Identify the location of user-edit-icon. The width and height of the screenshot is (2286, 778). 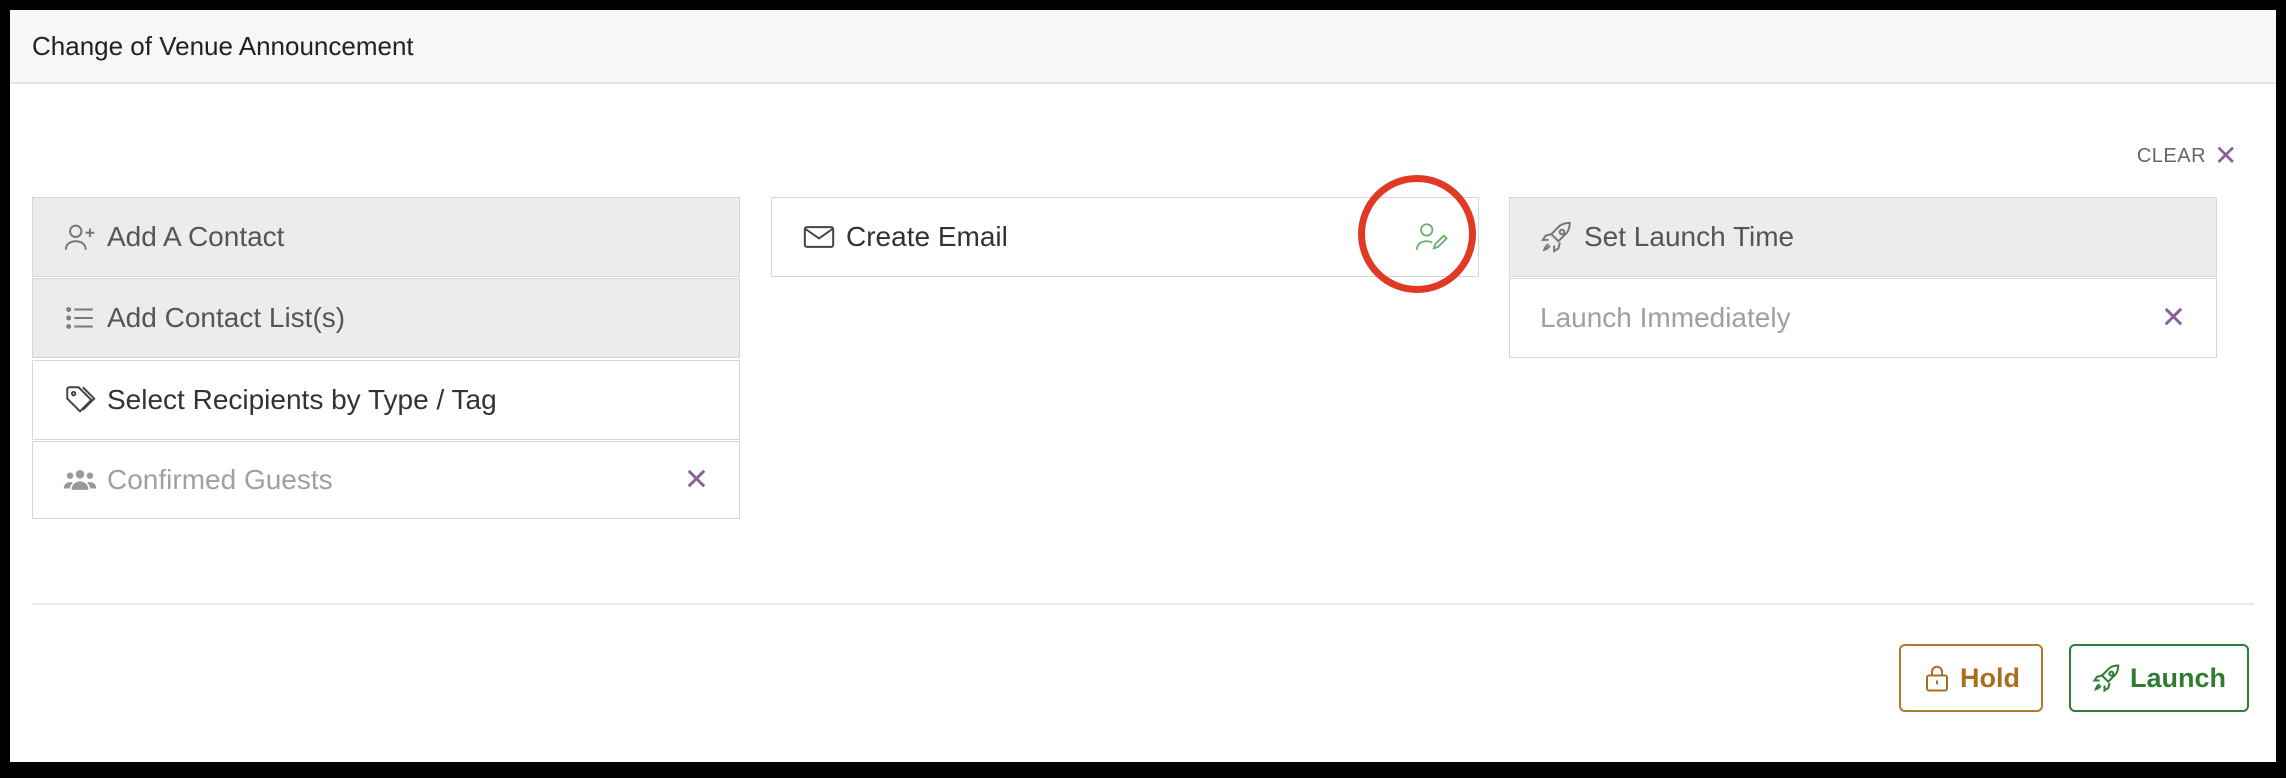
(1431, 237).